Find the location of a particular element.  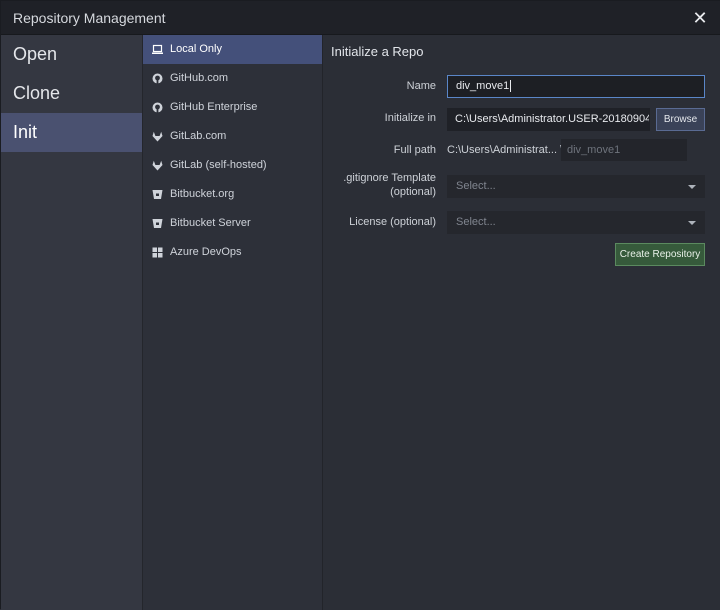

full-path-label: Full path is located at coordinates (414, 150).